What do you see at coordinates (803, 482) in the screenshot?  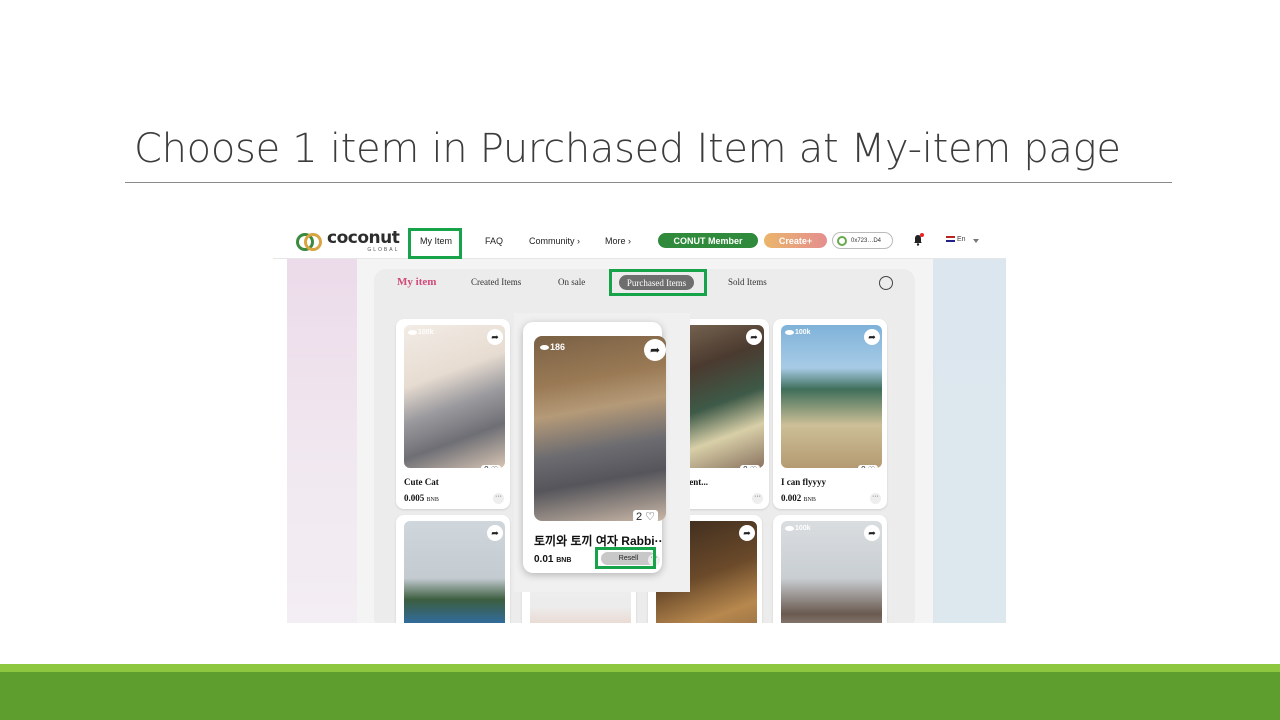 I see `item-name: I can flyyyy` at bounding box center [803, 482].